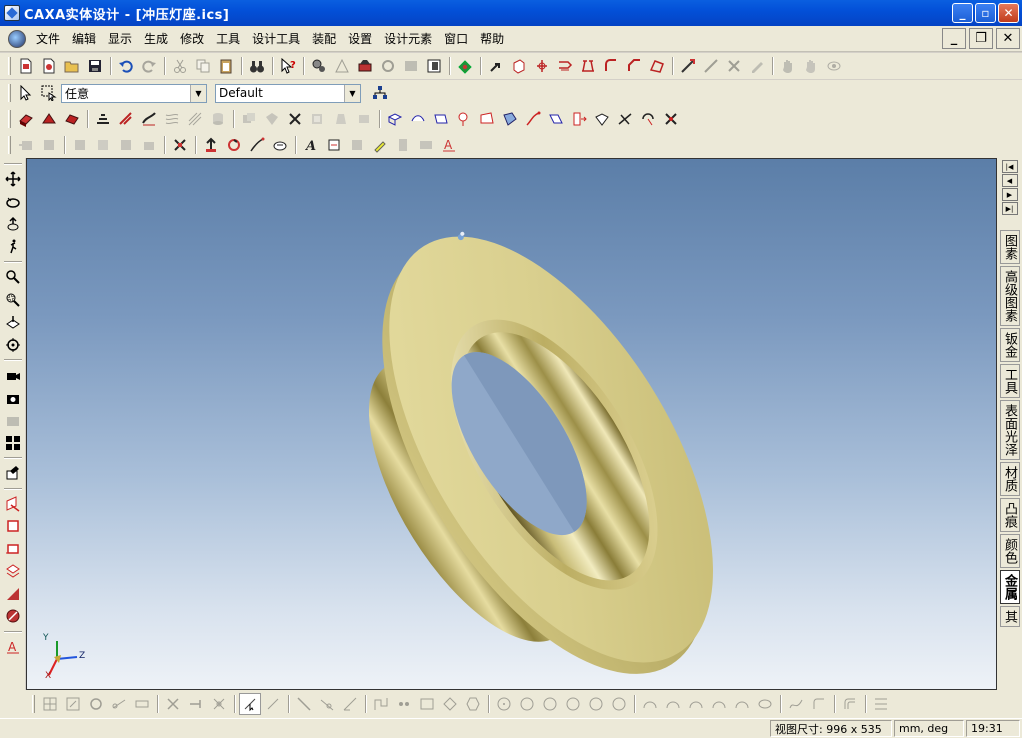 The width and height of the screenshot is (1022, 738). I want to click on save-button, so click(95, 66).